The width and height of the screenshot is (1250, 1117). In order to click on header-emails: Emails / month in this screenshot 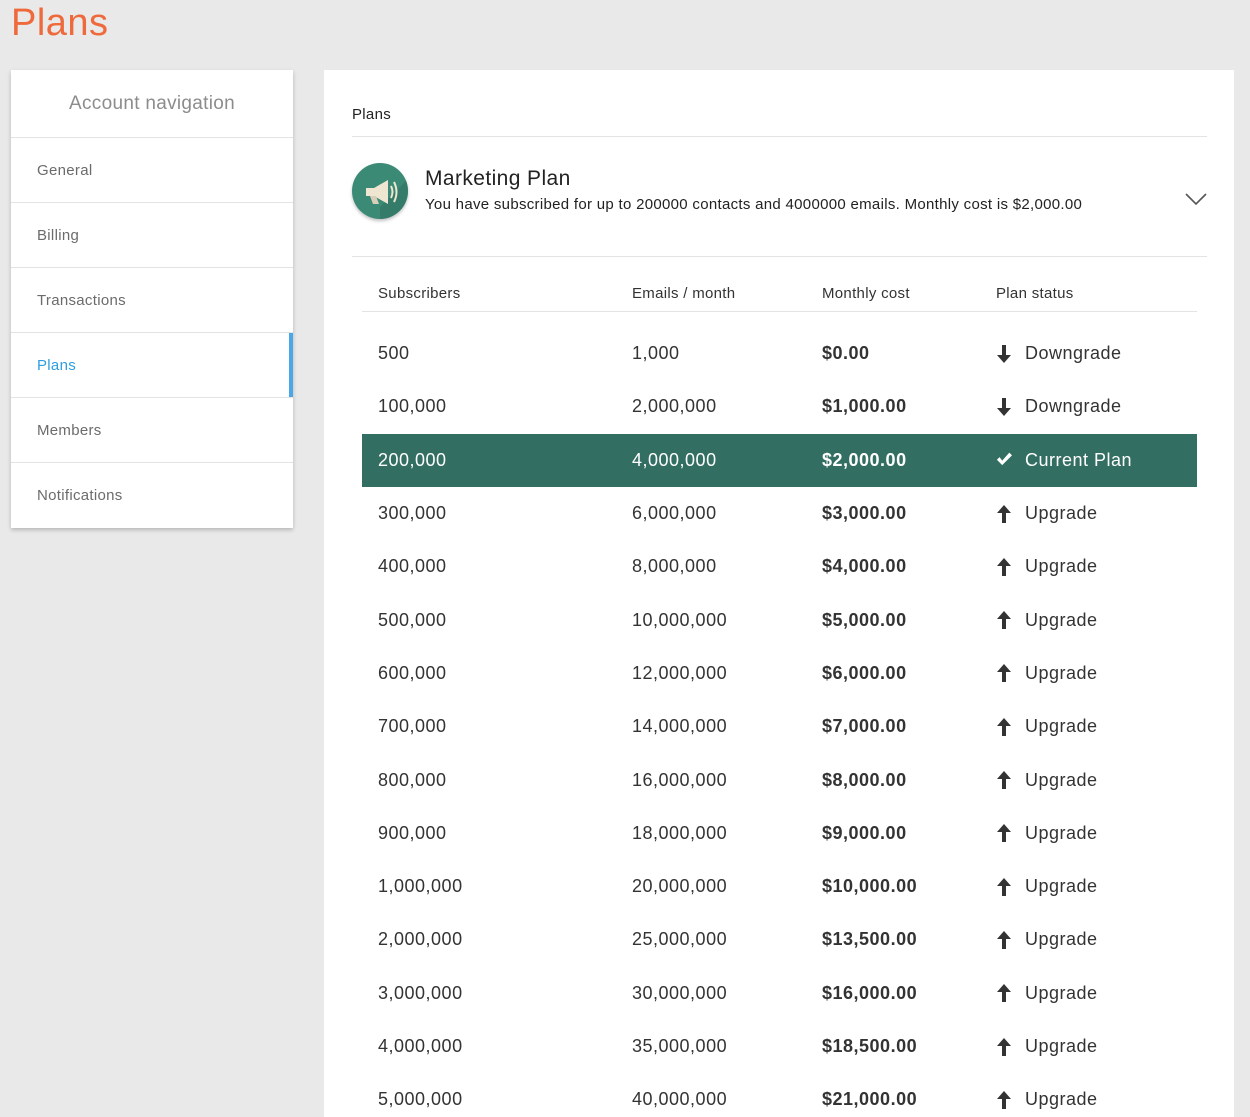, I will do `click(684, 293)`.